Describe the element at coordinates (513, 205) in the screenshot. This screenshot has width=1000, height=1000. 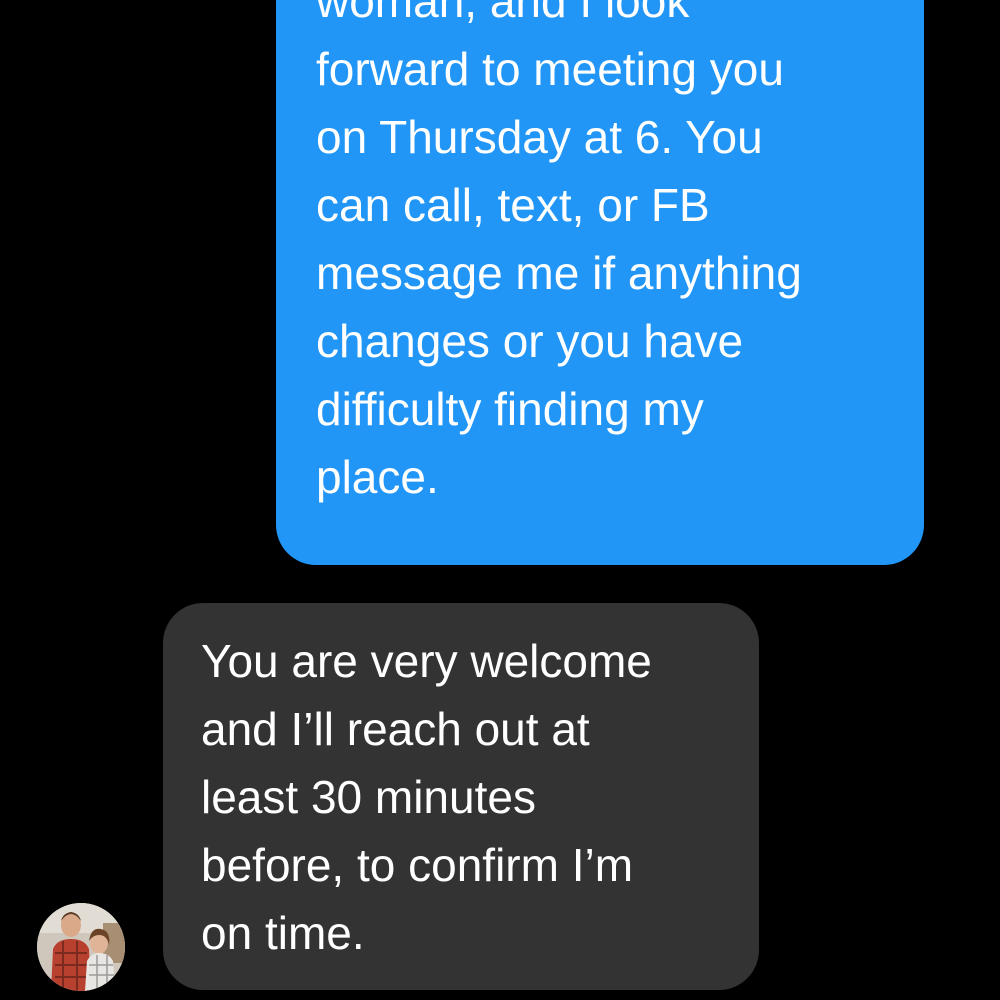
I see `message-line: can call, text, or FB` at that location.